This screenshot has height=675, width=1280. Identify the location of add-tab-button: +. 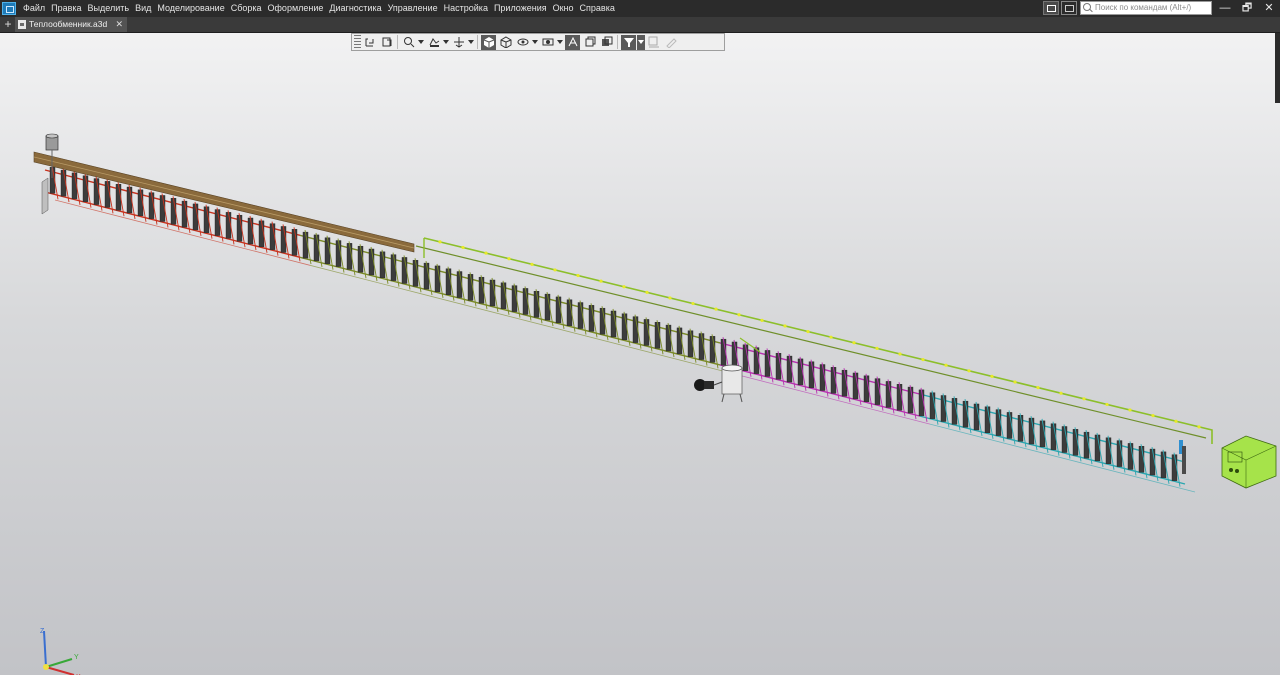
(8, 24).